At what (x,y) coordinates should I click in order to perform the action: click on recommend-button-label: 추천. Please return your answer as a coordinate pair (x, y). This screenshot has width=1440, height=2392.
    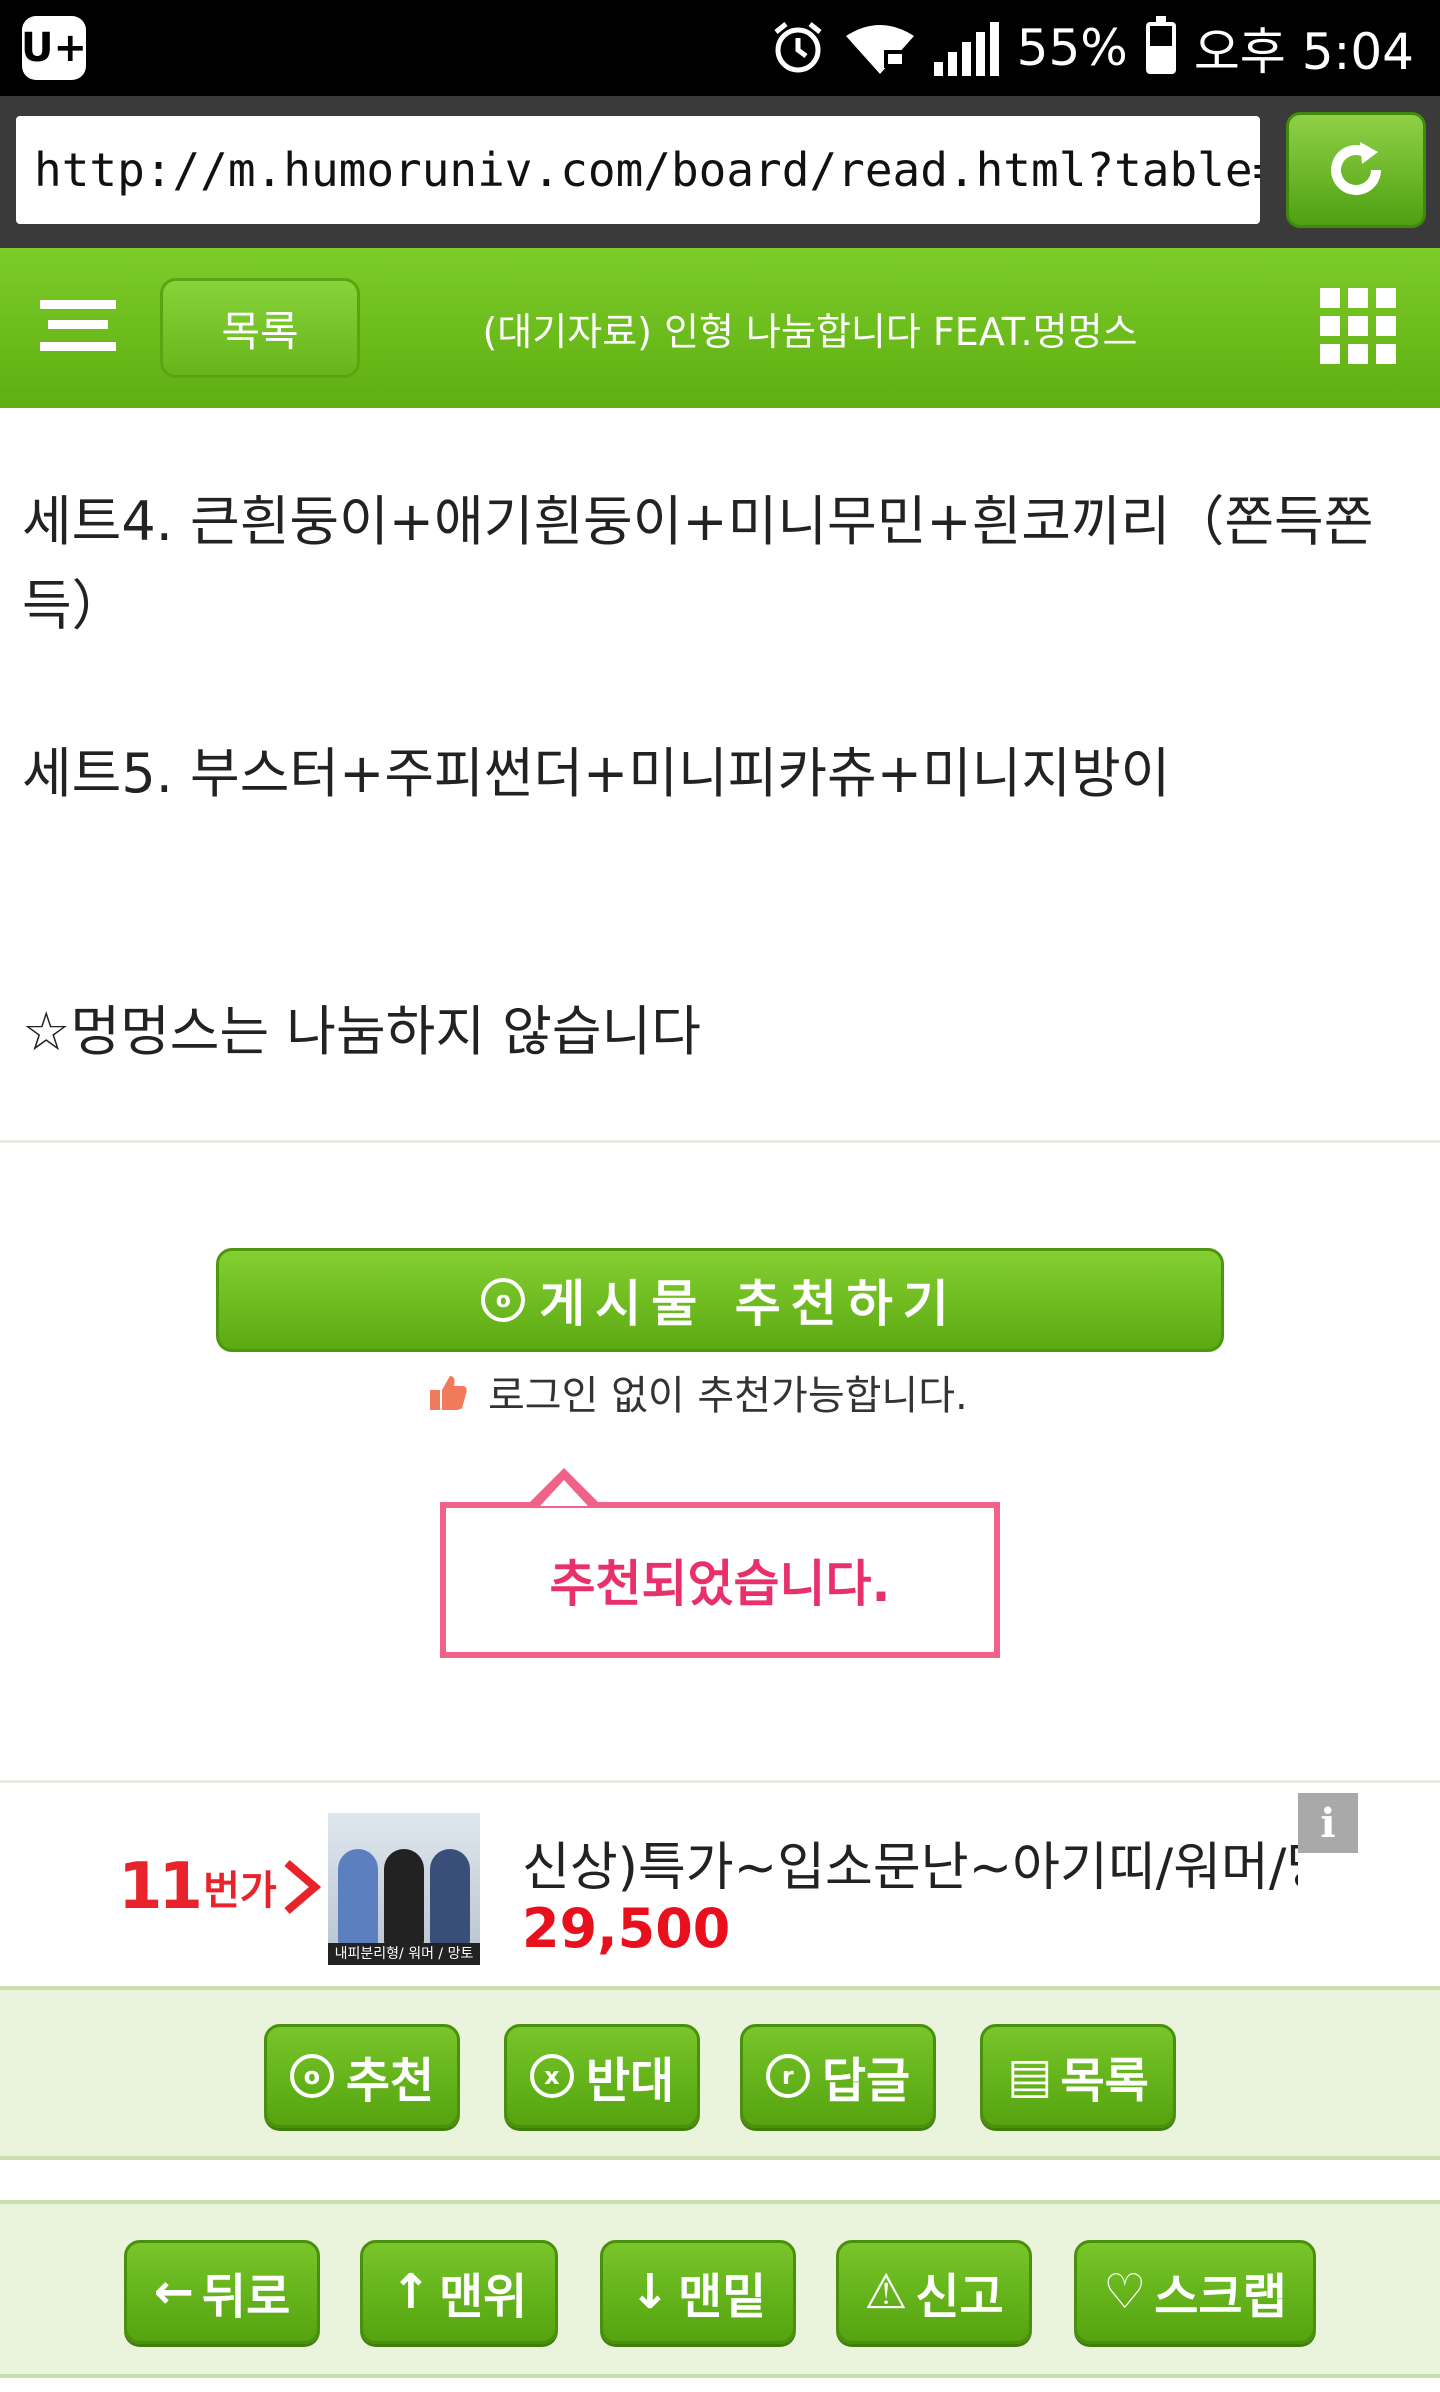
    Looking at the image, I should click on (390, 2081).